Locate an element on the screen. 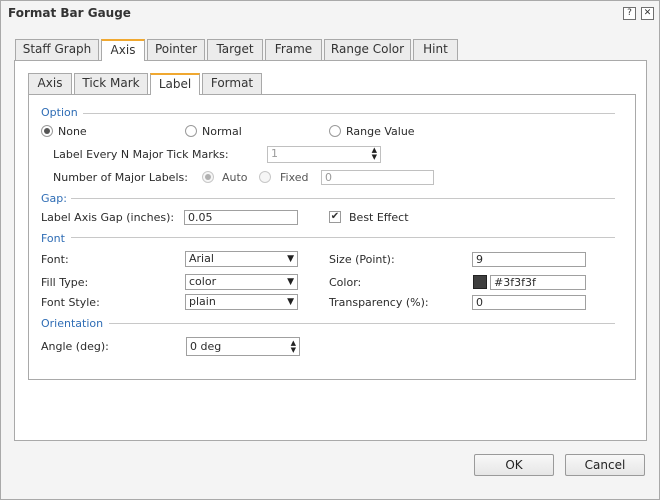  radio-fixed-label: Fixed is located at coordinates (294, 177).